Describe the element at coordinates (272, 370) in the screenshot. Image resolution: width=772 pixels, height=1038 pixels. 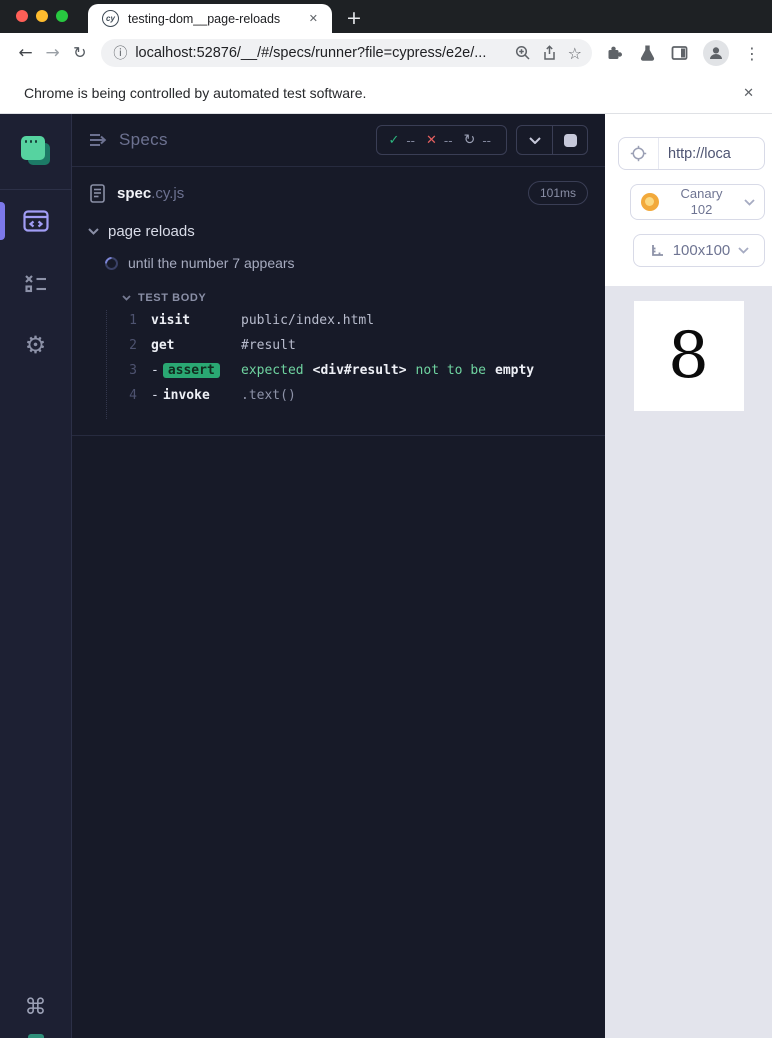
I see `assert-expected-text: expected` at that location.